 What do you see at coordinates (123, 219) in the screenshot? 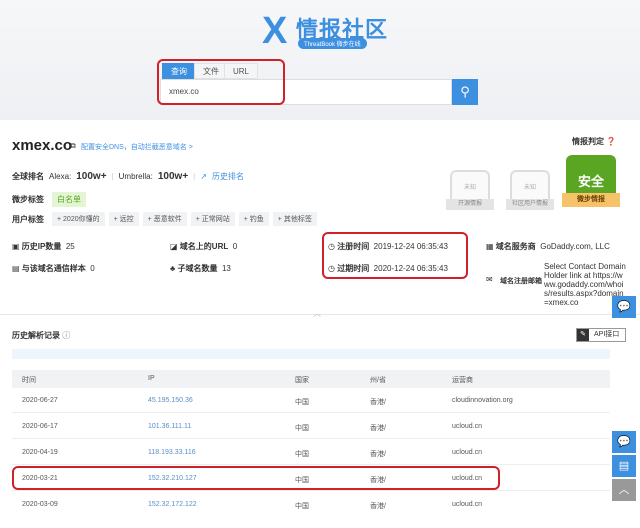
I see `user-tag: + 远控` at bounding box center [123, 219].